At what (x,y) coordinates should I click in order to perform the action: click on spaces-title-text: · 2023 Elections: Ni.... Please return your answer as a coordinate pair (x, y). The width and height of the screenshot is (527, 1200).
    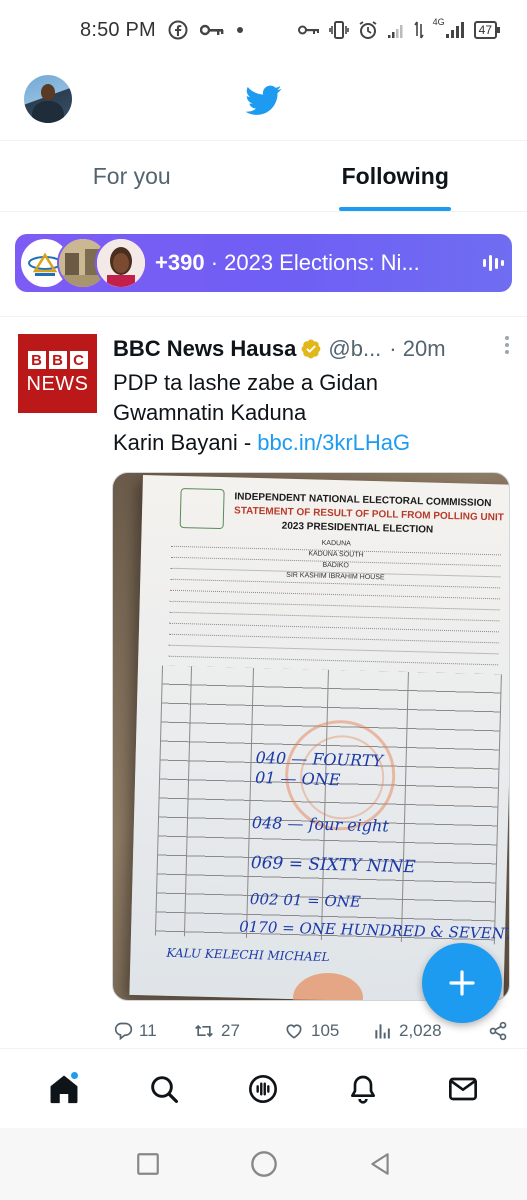
    Looking at the image, I should click on (315, 262).